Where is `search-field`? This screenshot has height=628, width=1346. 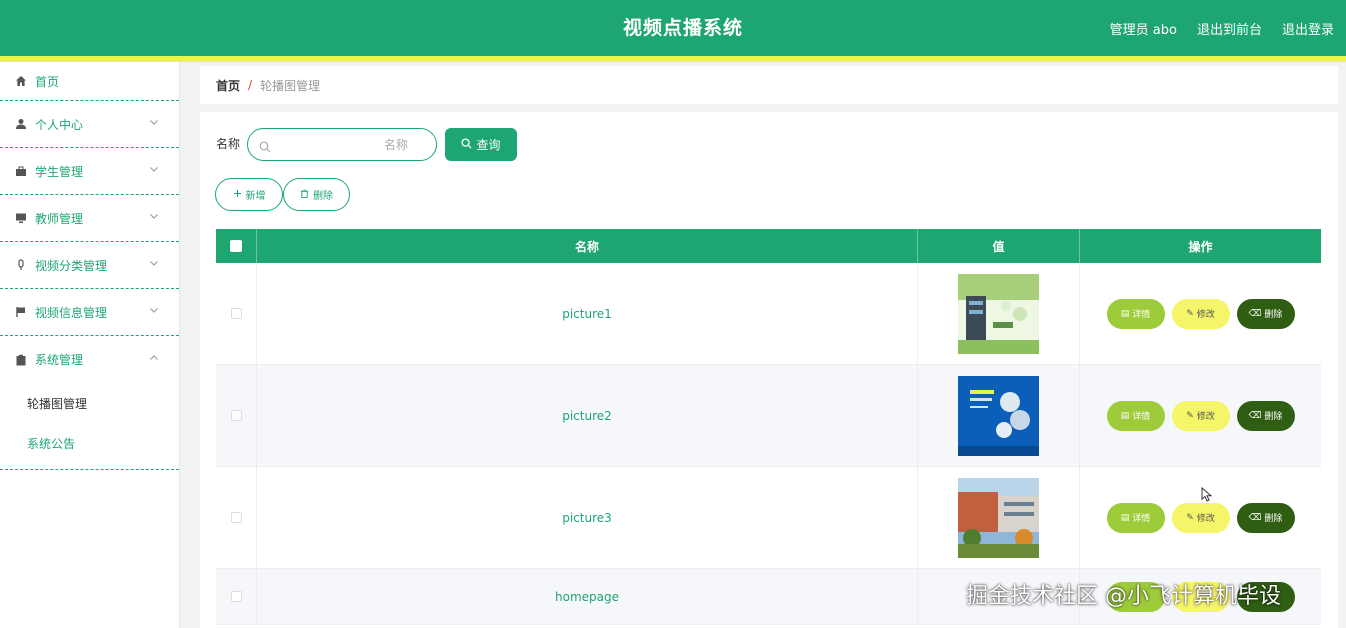
search-field is located at coordinates (342, 144).